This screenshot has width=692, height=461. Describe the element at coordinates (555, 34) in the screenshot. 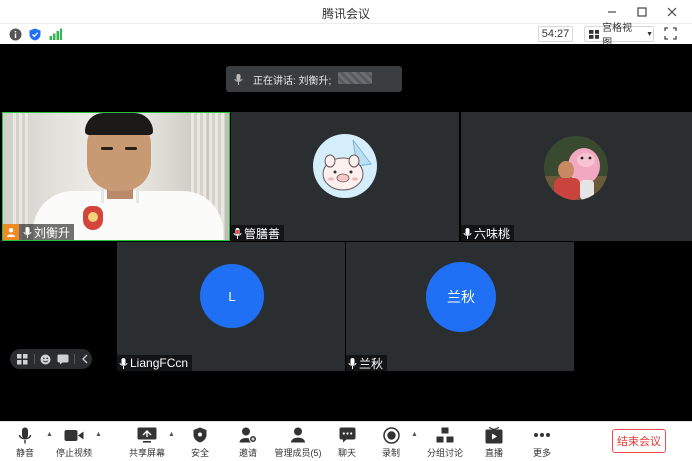

I see `meeting-timer: 54:27` at that location.